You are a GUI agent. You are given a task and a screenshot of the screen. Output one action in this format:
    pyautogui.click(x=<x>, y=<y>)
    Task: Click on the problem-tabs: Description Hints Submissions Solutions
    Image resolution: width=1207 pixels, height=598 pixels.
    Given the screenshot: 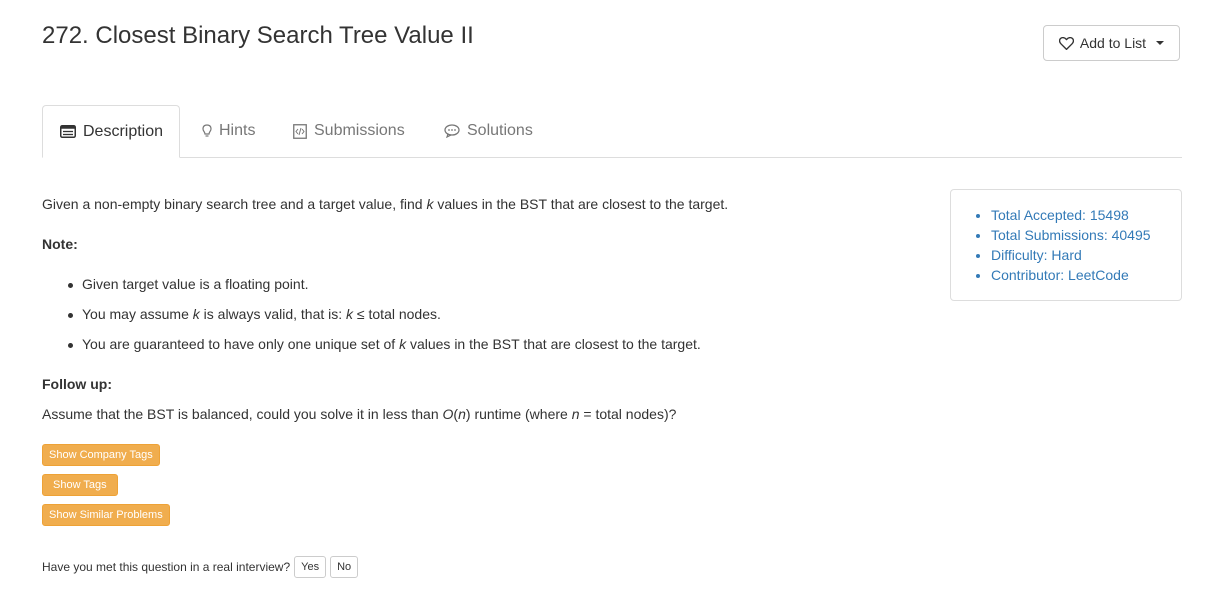 What is the action you would take?
    pyautogui.click(x=612, y=131)
    